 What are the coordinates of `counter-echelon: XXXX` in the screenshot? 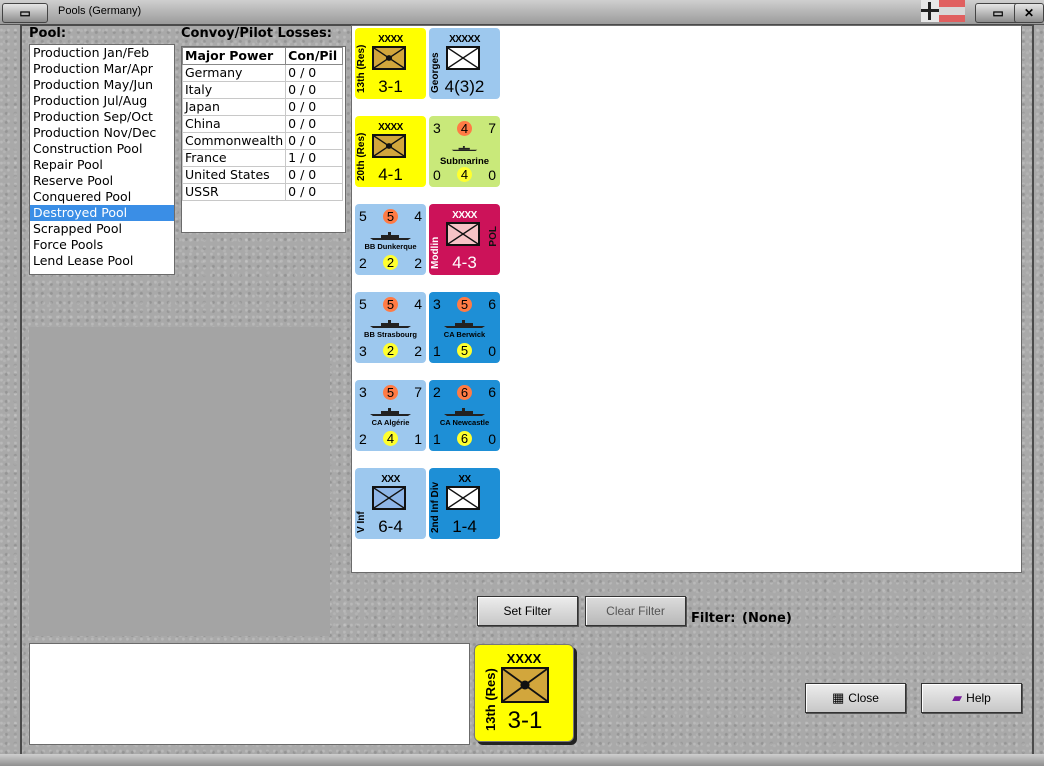 It's located at (390, 127).